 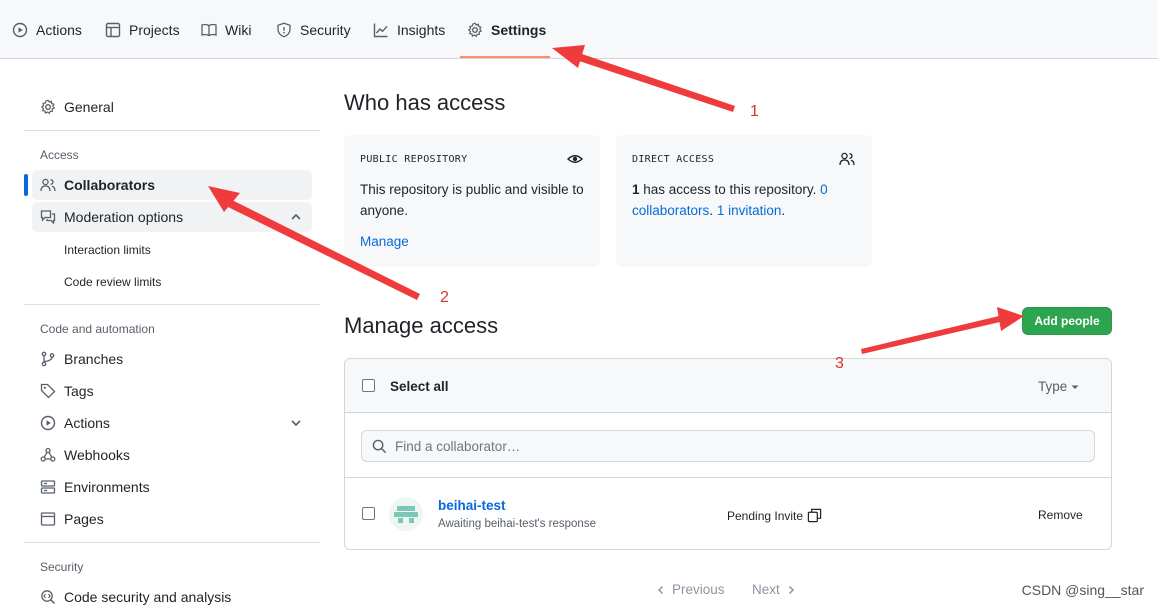 I want to click on tab-settings: Settings, so click(x=506, y=29).